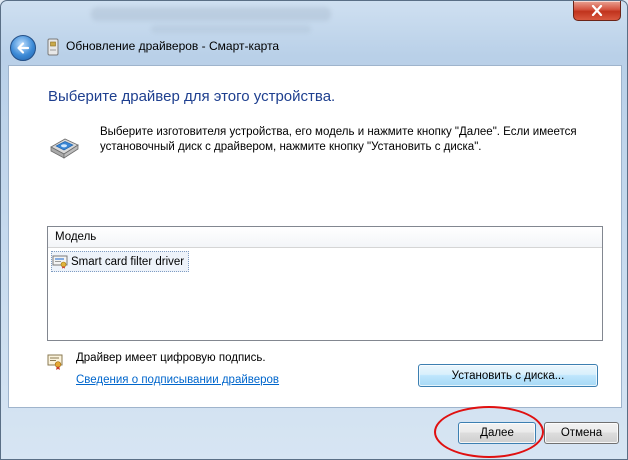 The image size is (628, 460). What do you see at coordinates (171, 358) in the screenshot?
I see `signature-status: Драйвер имеет цифровую подпись.` at bounding box center [171, 358].